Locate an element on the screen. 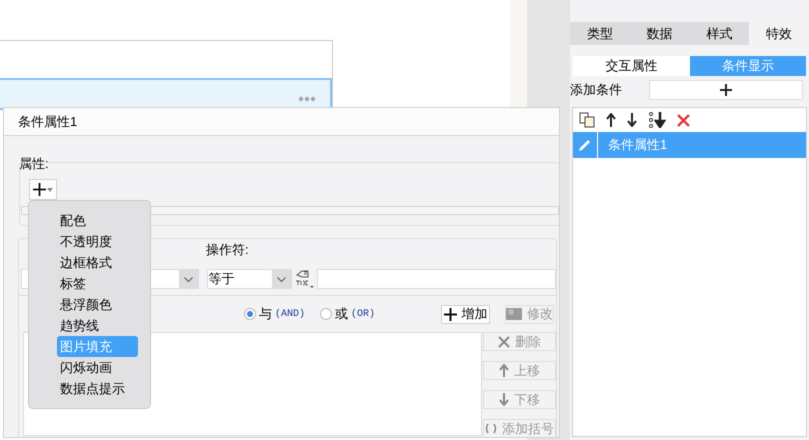  operator-label: 操作符: is located at coordinates (227, 249).